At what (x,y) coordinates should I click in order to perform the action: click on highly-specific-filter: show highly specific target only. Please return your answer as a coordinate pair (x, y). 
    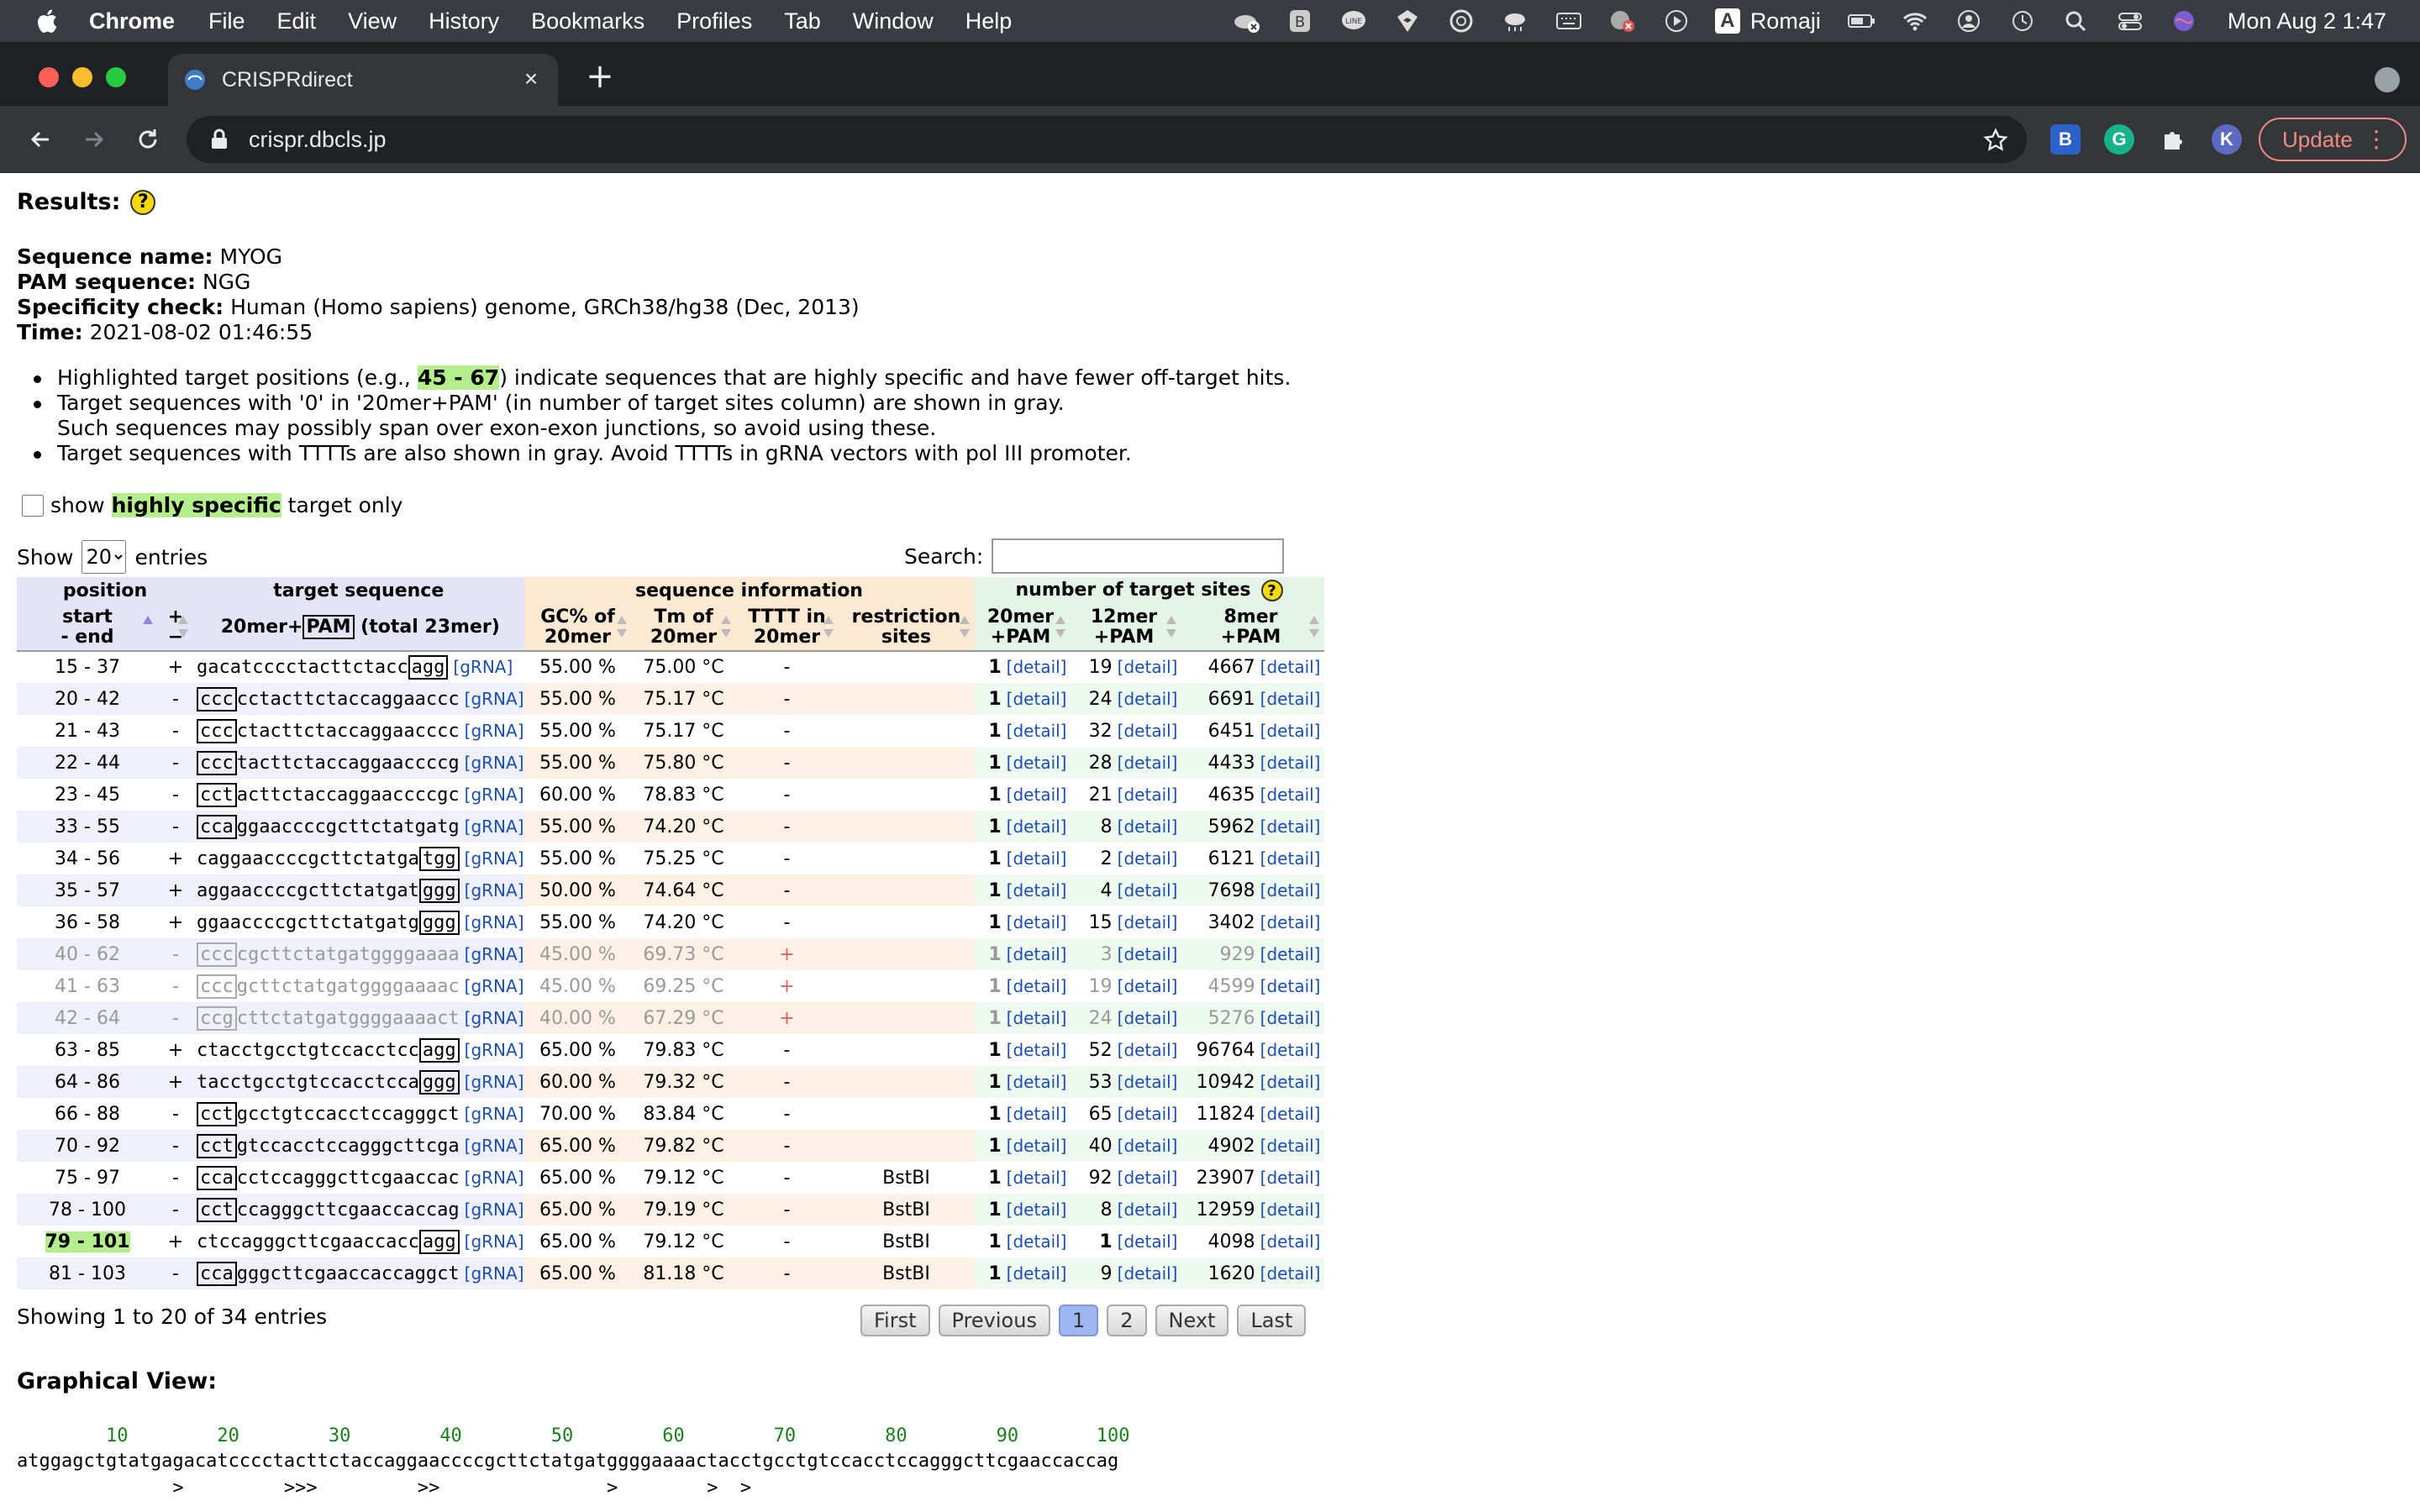
    Looking at the image, I should click on (212, 505).